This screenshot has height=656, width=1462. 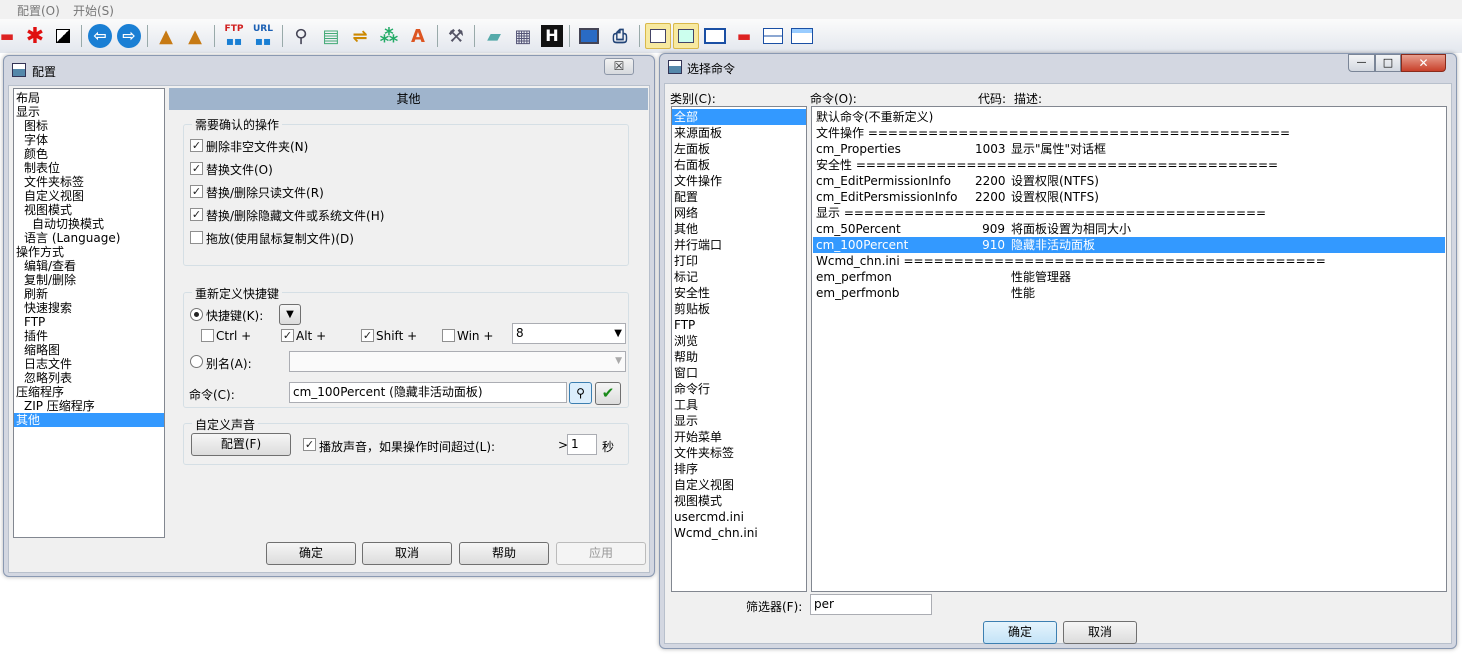 What do you see at coordinates (36, 154) in the screenshot?
I see `tree-item: 颜色` at bounding box center [36, 154].